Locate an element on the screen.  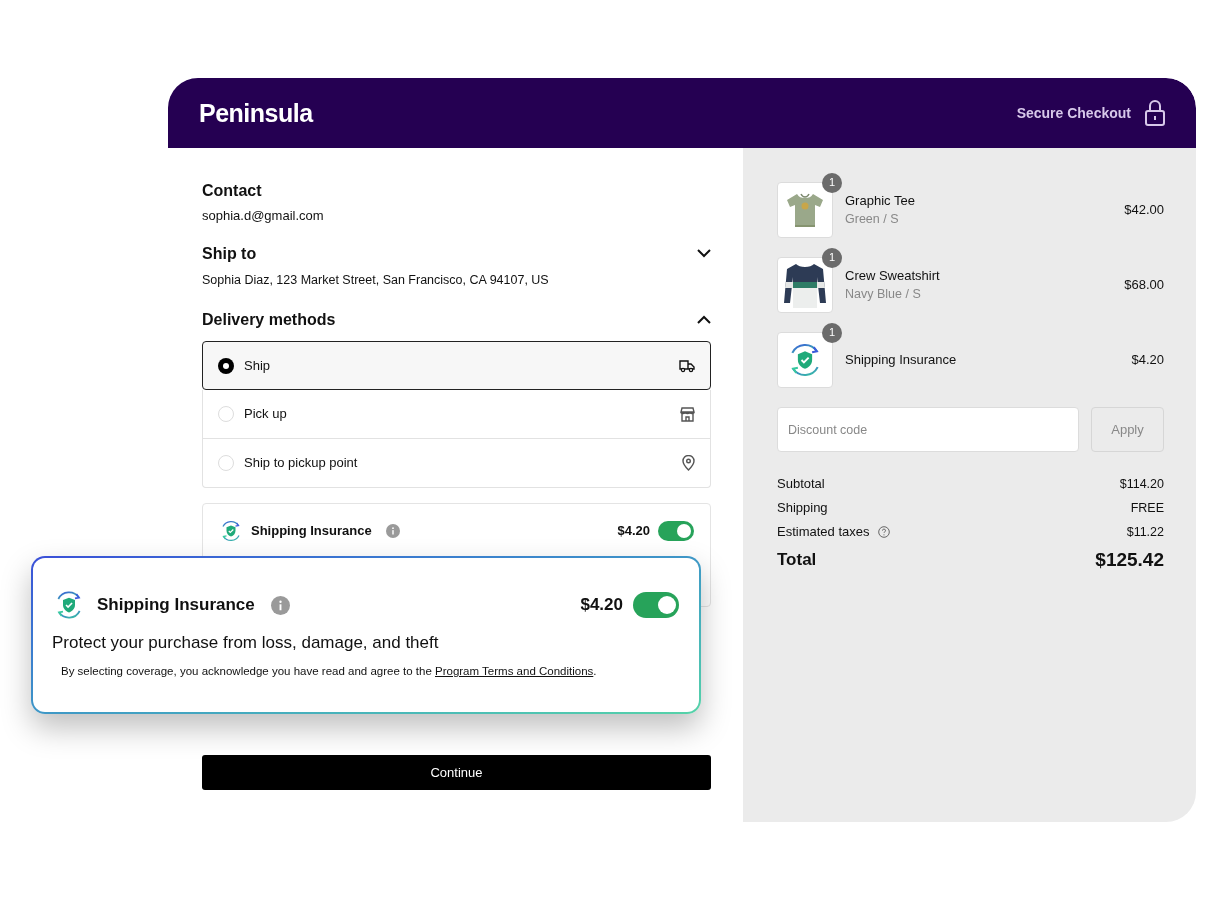
help-icon is located at coordinates (883, 532).